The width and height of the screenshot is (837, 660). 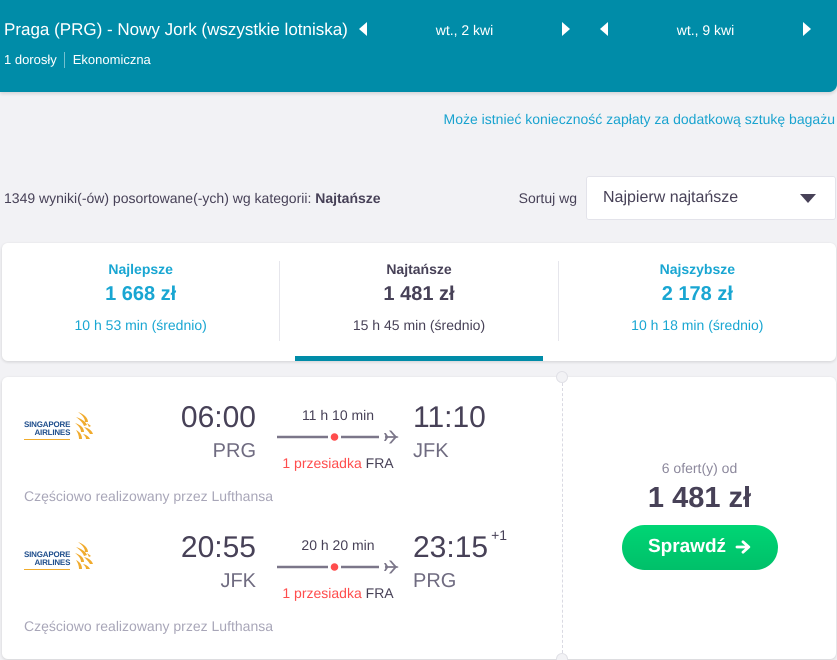 What do you see at coordinates (176, 30) in the screenshot?
I see `route-title: Praga (PRG) - Nowy Jork (wszystkie lotniska)` at bounding box center [176, 30].